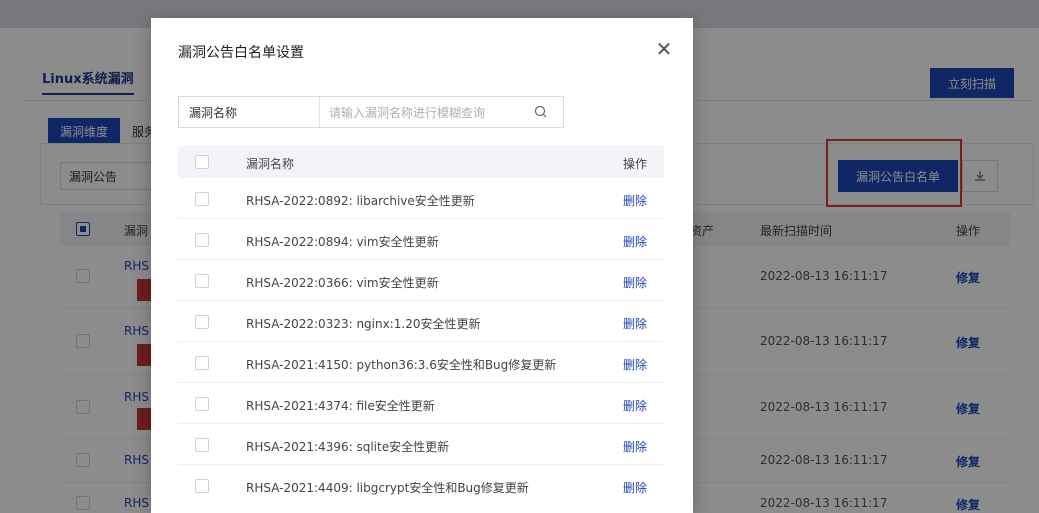  Describe the element at coordinates (426, 113) in the screenshot. I see `search-input` at that location.